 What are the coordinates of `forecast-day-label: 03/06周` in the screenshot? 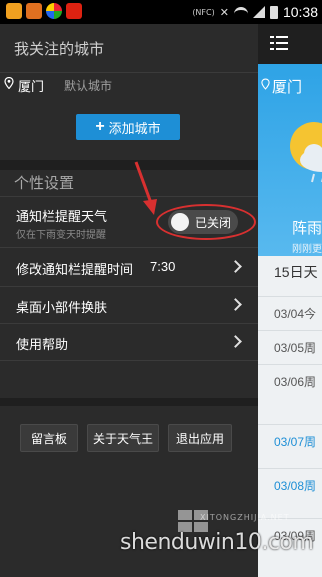 It's located at (295, 382).